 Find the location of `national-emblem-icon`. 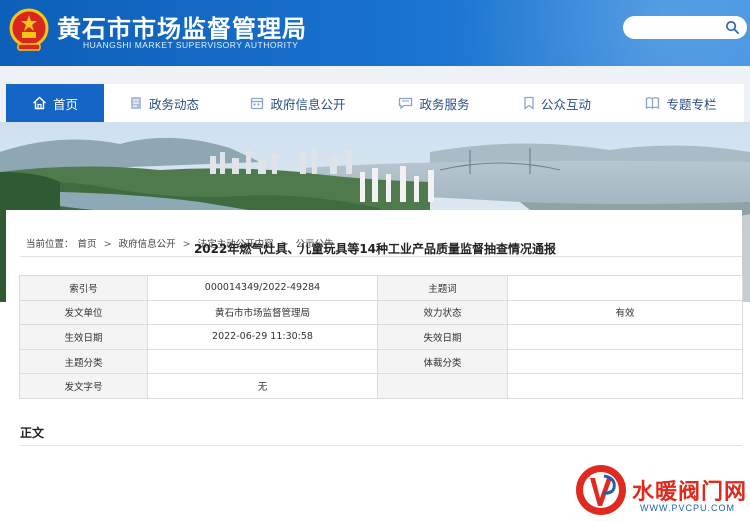

national-emblem-icon is located at coordinates (29, 29).